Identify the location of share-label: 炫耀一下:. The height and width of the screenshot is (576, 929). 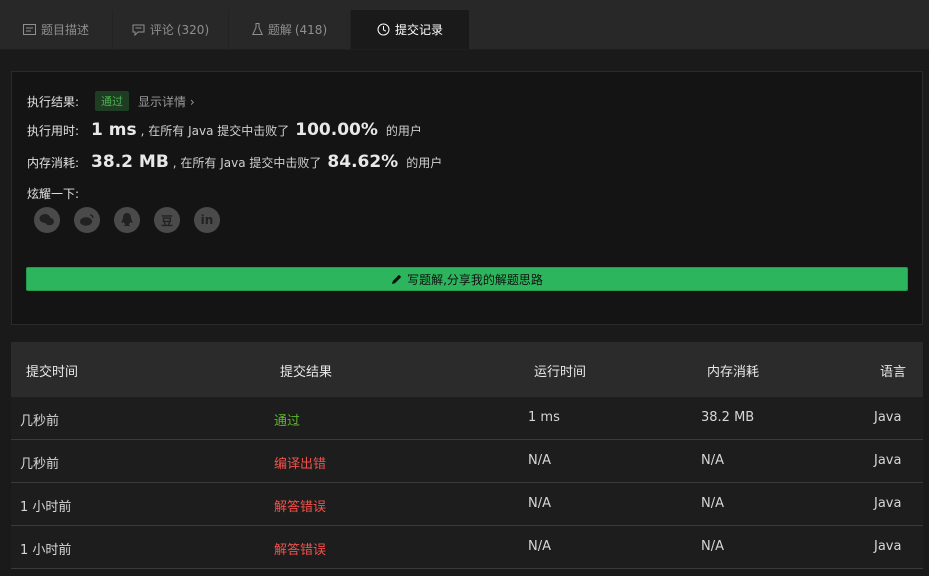
(53, 194).